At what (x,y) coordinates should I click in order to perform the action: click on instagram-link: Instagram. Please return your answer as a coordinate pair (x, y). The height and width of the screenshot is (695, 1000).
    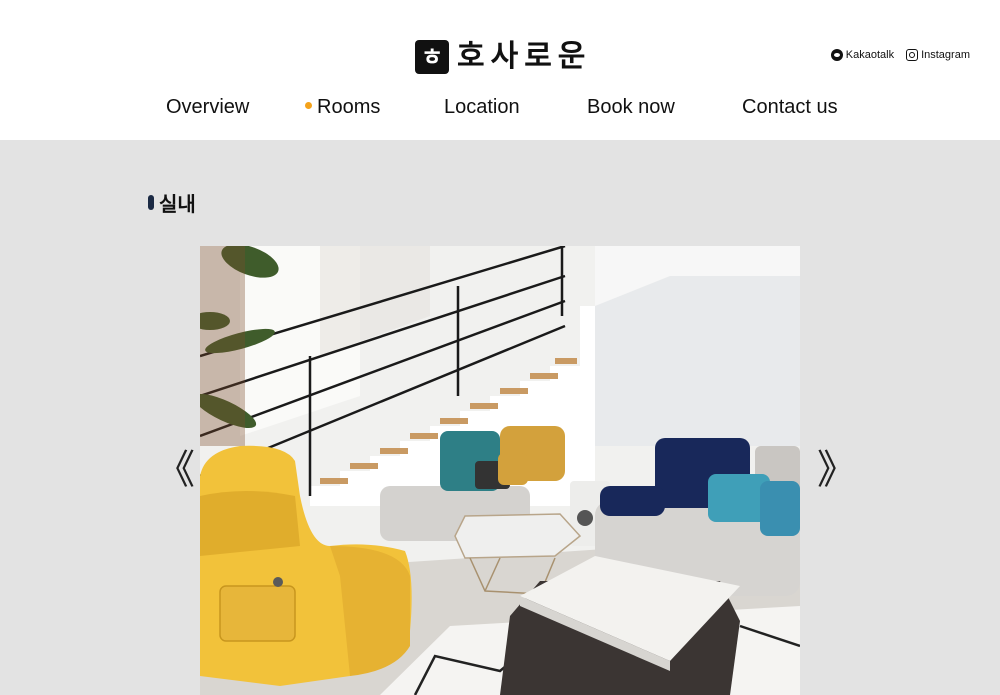
    Looking at the image, I should click on (938, 55).